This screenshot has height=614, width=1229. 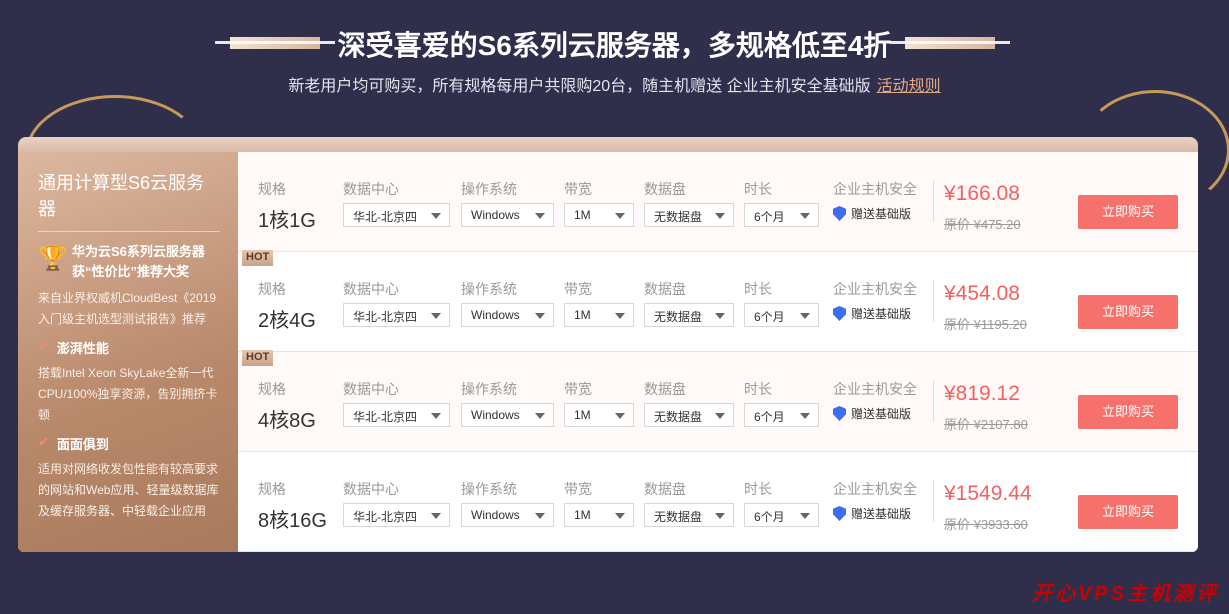 What do you see at coordinates (909, 86) in the screenshot?
I see `rules-link: 活动规则` at bounding box center [909, 86].